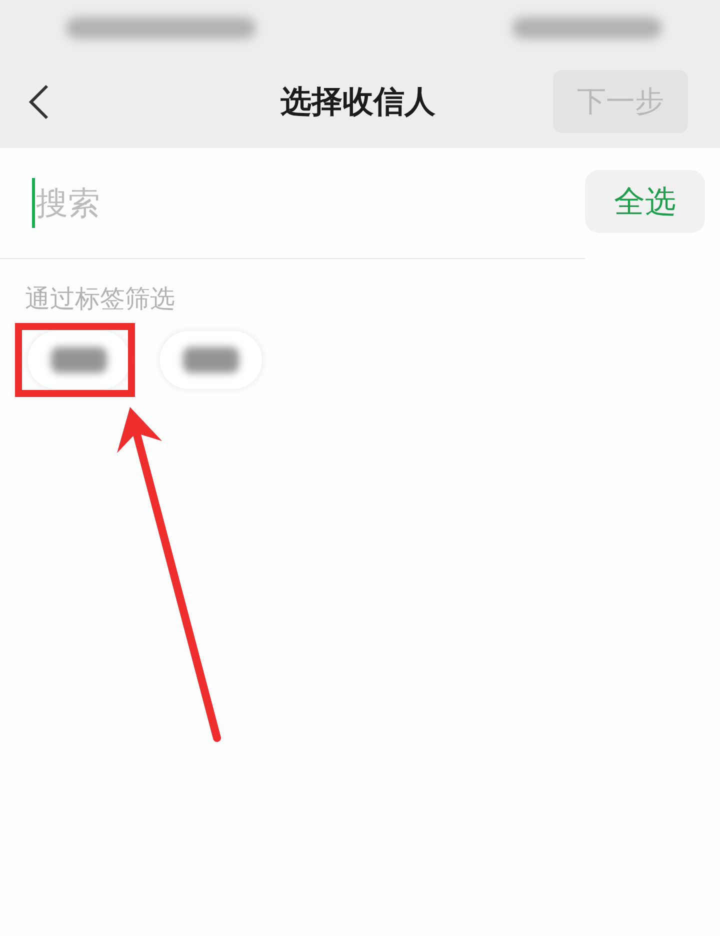 This screenshot has height=936, width=720. I want to click on search-field: 搜索, so click(246, 203).